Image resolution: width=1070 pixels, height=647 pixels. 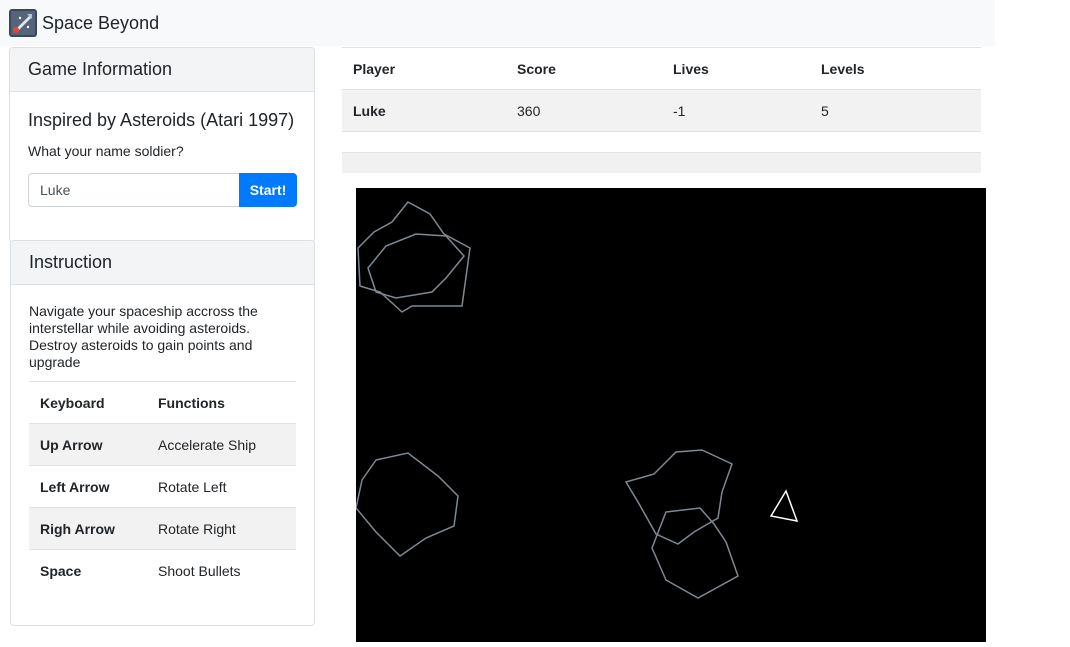 I want to click on player-name-cell: Luke, so click(x=424, y=110).